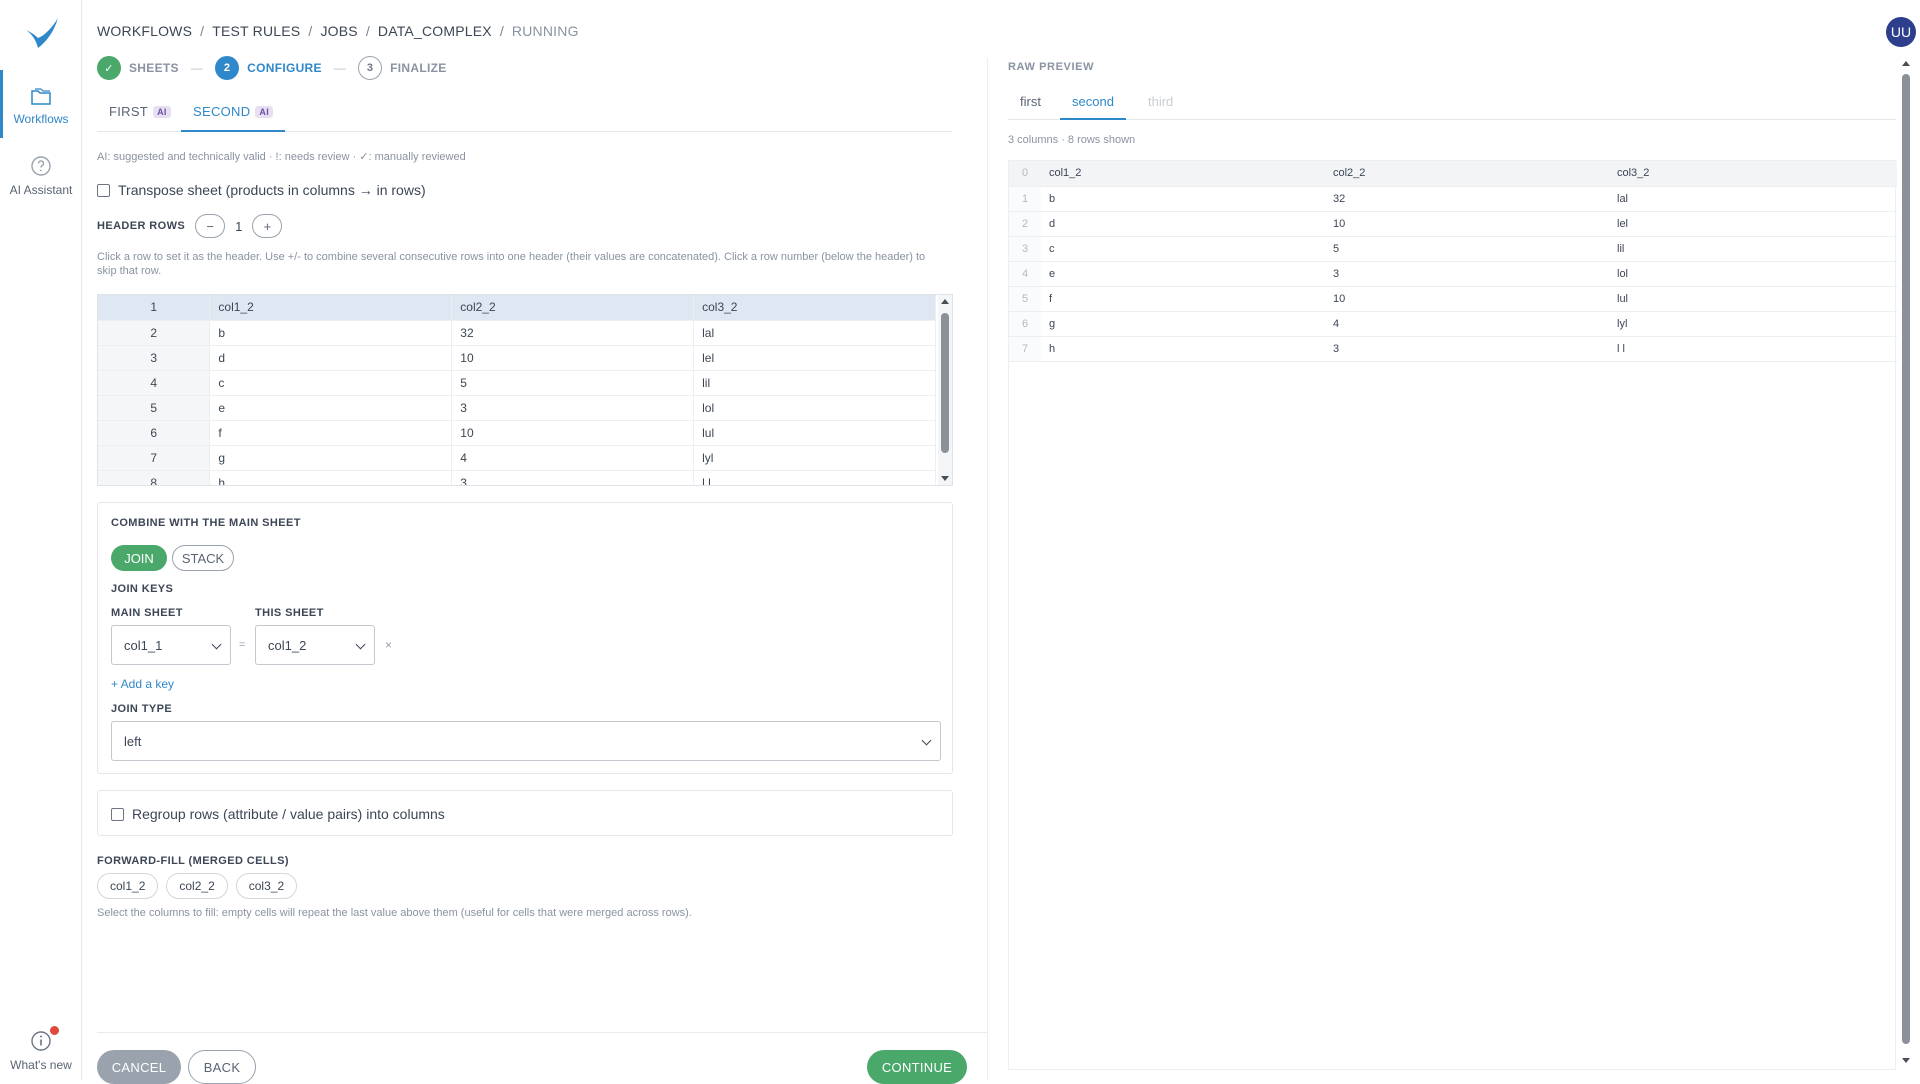 This screenshot has width=1920, height=1084. Describe the element at coordinates (1072, 140) in the screenshot. I see `raw-preview-meta: 3 columns · 8 rows shown` at that location.